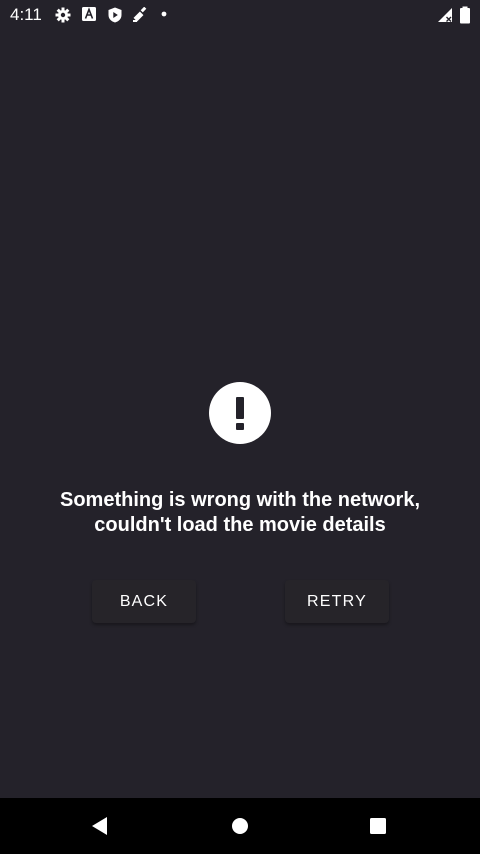 This screenshot has width=480, height=854. I want to click on status-time: 4:11, so click(26, 14).